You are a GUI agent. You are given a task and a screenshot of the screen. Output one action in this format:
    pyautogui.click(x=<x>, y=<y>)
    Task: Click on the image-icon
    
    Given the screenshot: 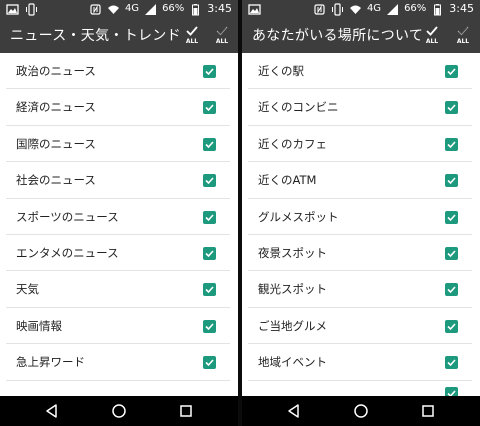 What is the action you would take?
    pyautogui.click(x=12, y=9)
    